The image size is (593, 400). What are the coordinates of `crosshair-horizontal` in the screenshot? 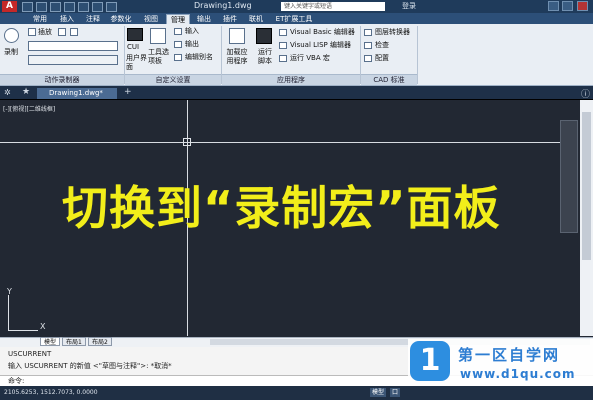 It's located at (281, 142).